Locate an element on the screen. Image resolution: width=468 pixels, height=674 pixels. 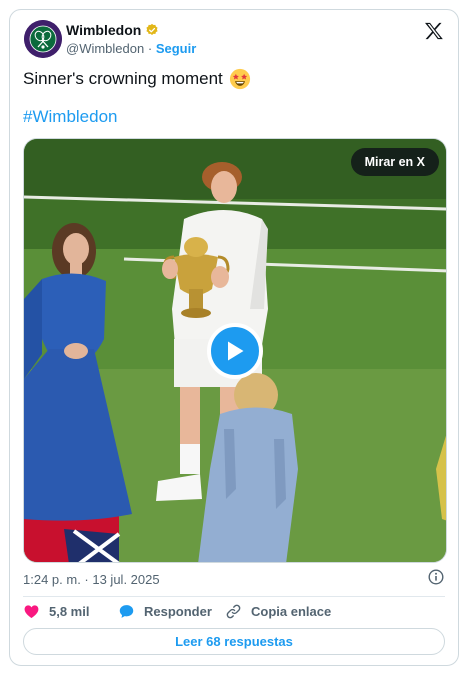
author-name: Wimbledon is located at coordinates (103, 30).